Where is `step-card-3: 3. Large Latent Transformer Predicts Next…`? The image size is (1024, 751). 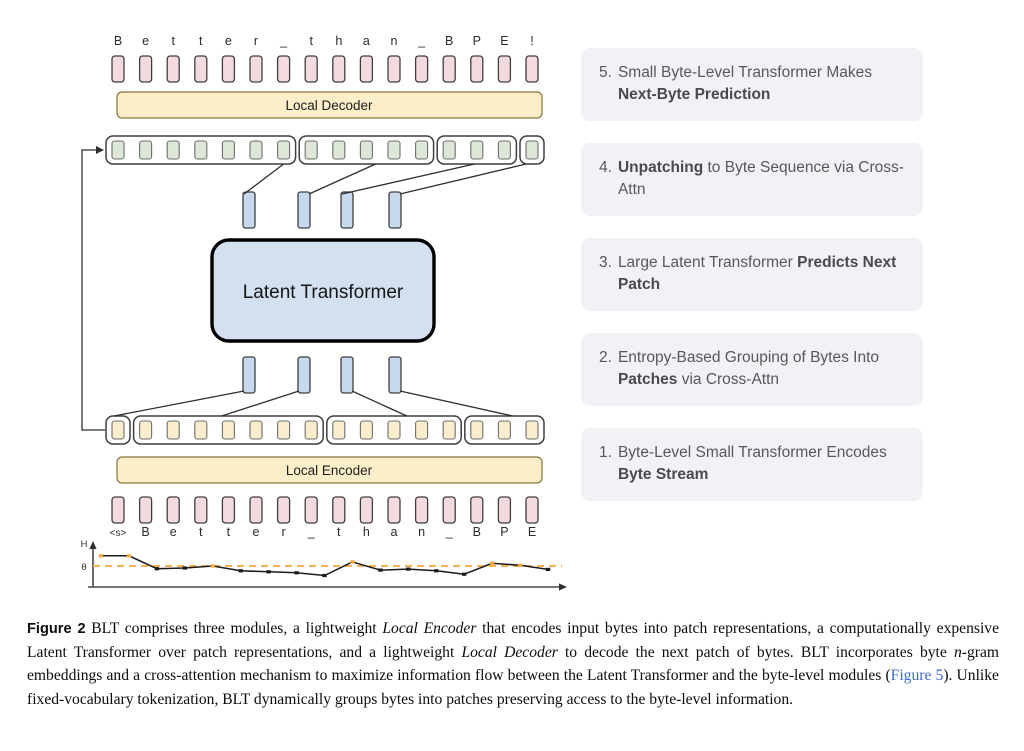 step-card-3: 3. Large Latent Transformer Predicts Next… is located at coordinates (752, 274).